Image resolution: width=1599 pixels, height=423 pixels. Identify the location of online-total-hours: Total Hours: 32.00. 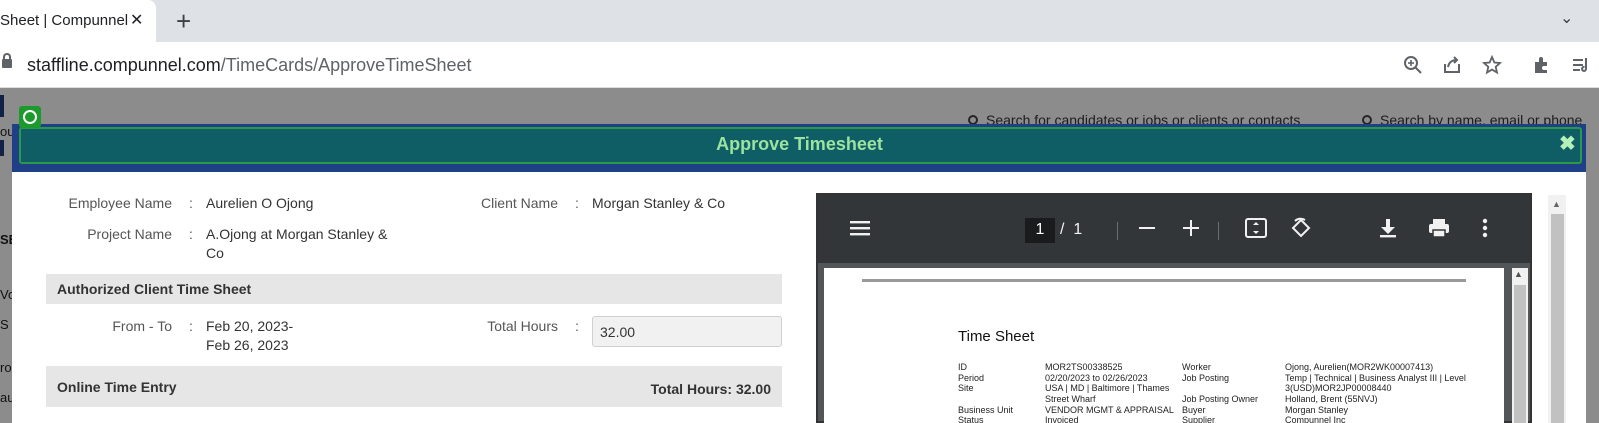
(710, 389).